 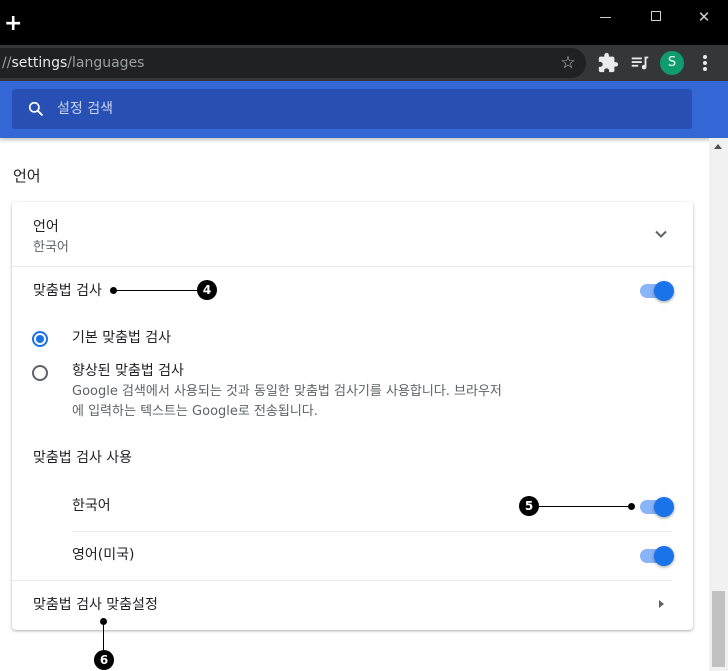 What do you see at coordinates (661, 234) in the screenshot?
I see `chevron-down-icon` at bounding box center [661, 234].